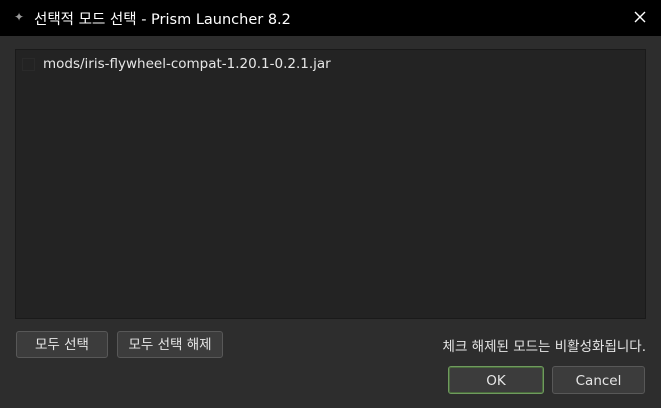  What do you see at coordinates (598, 380) in the screenshot?
I see `cancel-button: Cancel` at bounding box center [598, 380].